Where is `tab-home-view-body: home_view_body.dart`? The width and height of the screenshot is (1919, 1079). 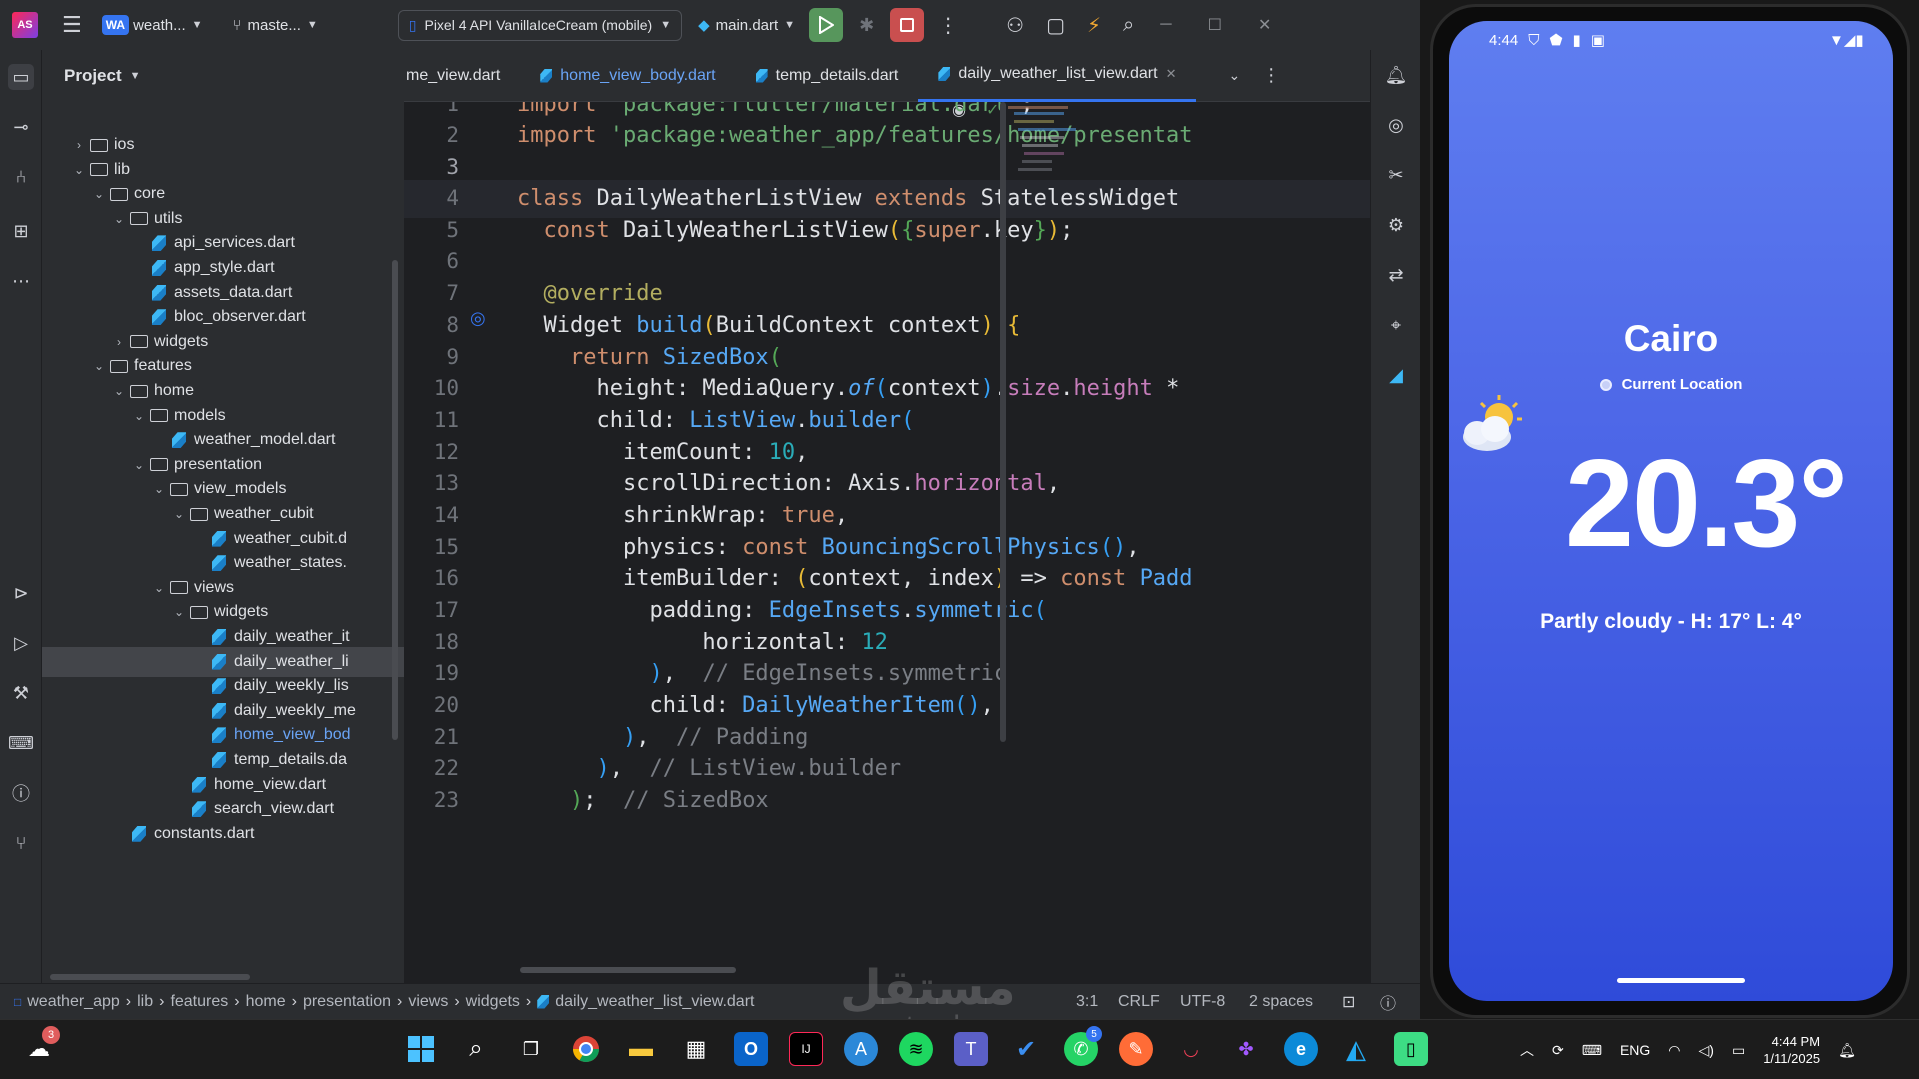 tab-home-view-body: home_view_body.dart is located at coordinates (627, 76).